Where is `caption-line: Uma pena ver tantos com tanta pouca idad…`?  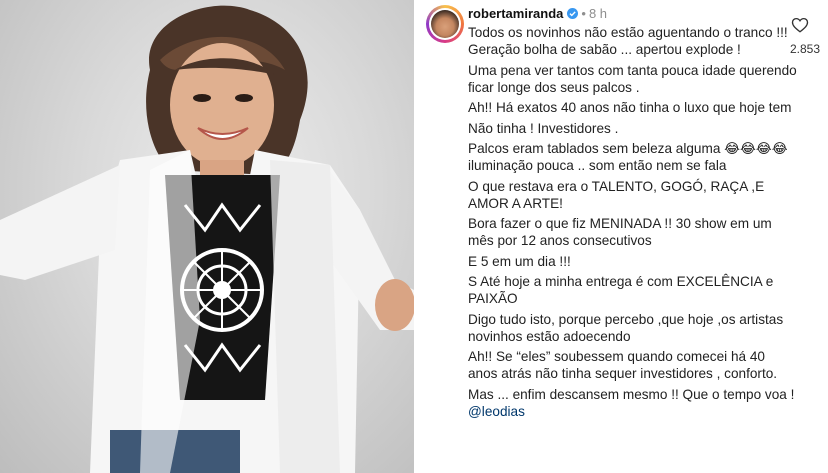
caption-line: Uma pena ver tantos com tanta pouca idad… is located at coordinates (632, 78).